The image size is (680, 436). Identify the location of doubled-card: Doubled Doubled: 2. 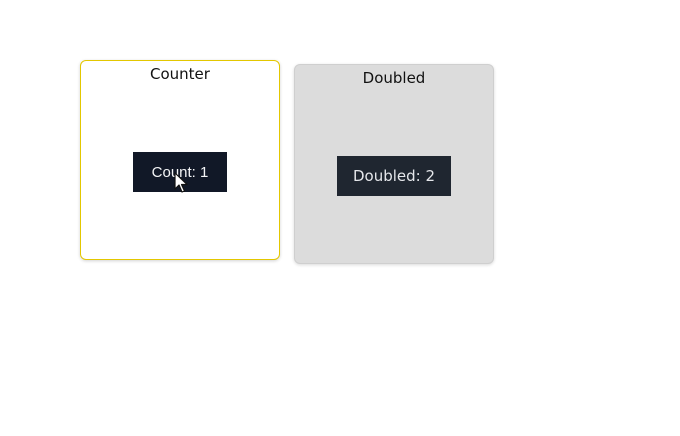
(394, 164).